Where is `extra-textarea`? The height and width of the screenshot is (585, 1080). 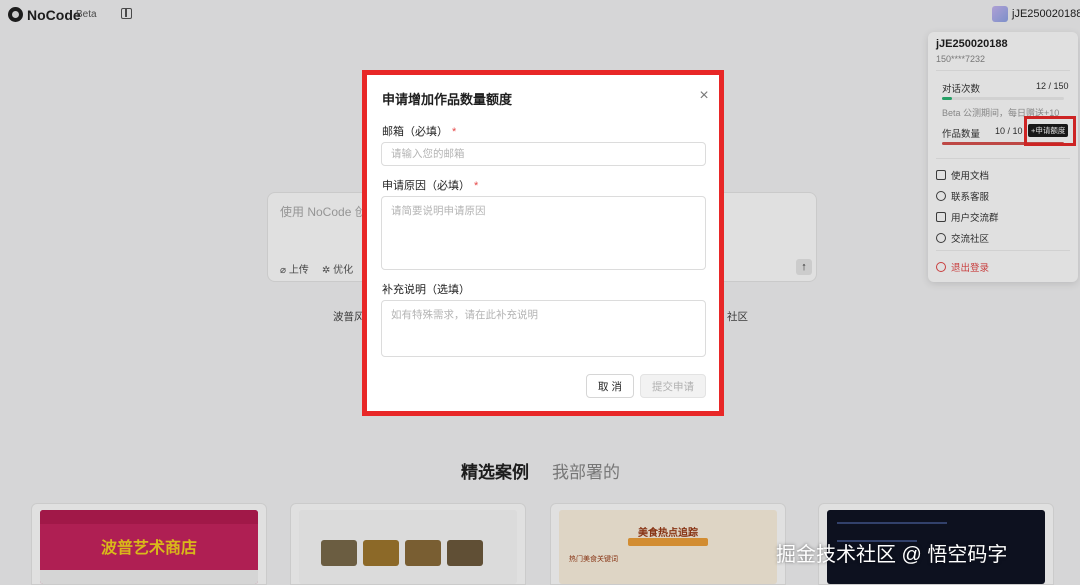 extra-textarea is located at coordinates (543, 328).